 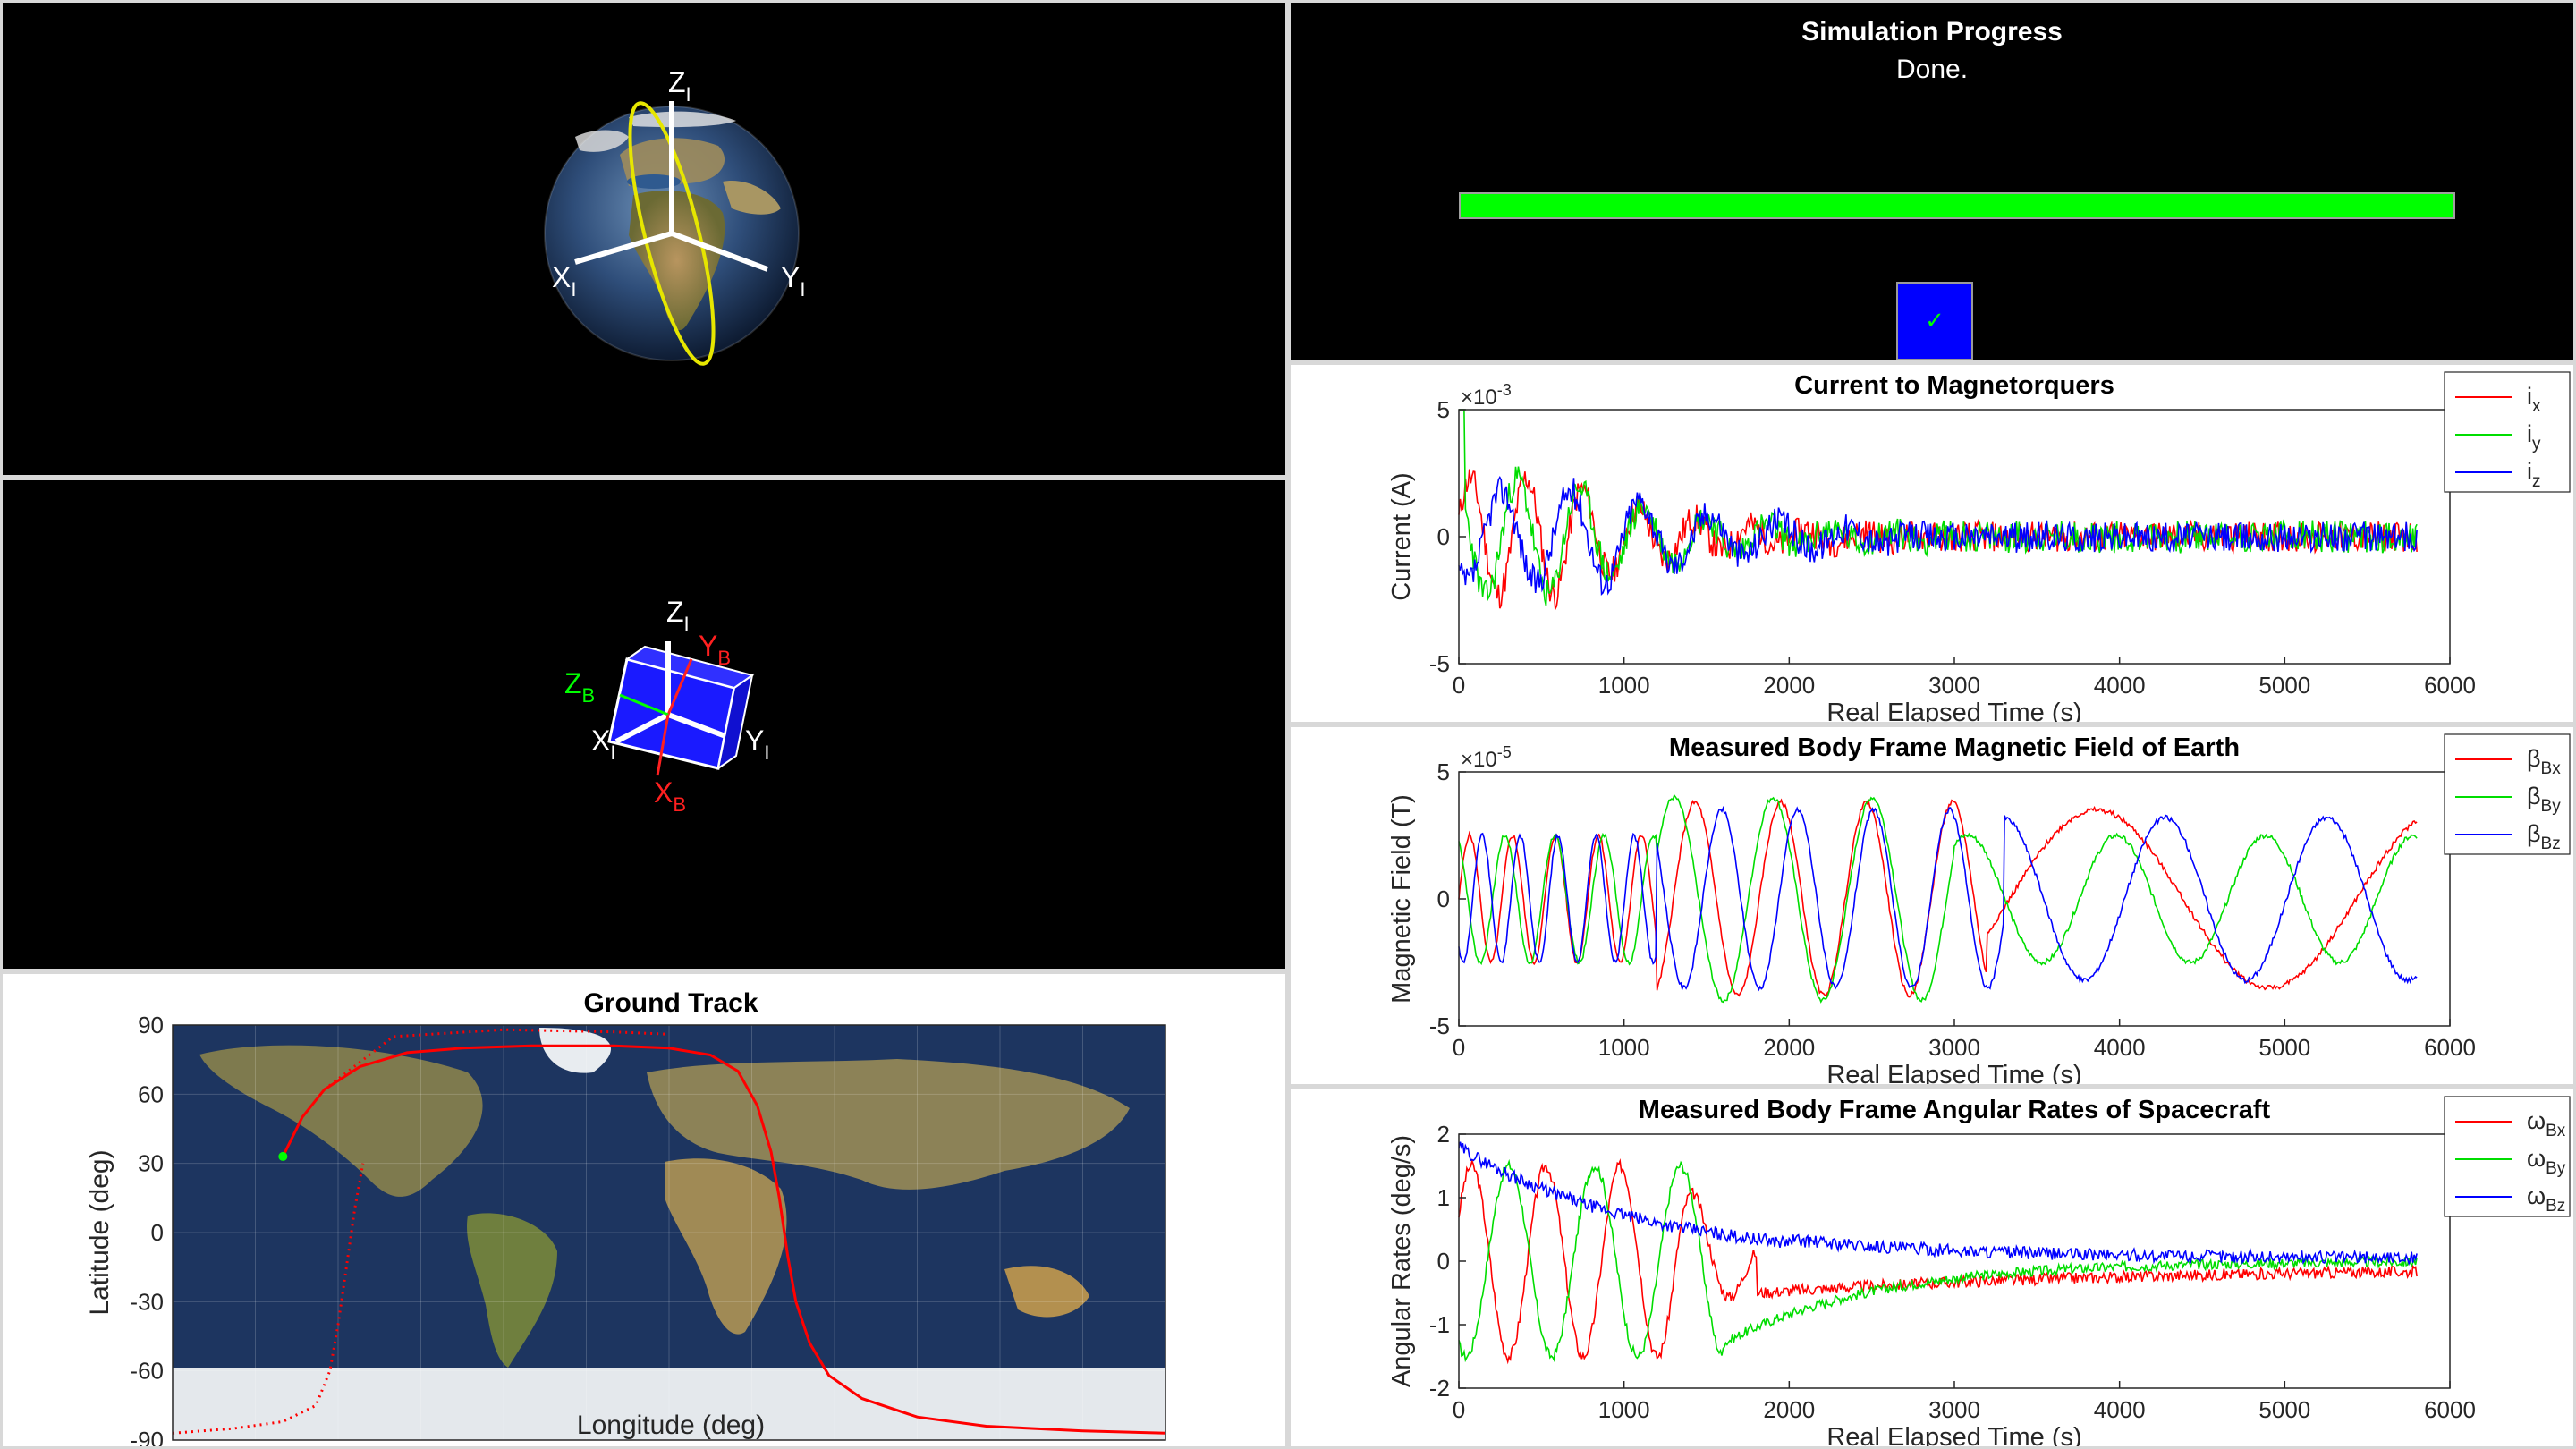 I want to click on checkmark-icon: ✓, so click(x=1935, y=321).